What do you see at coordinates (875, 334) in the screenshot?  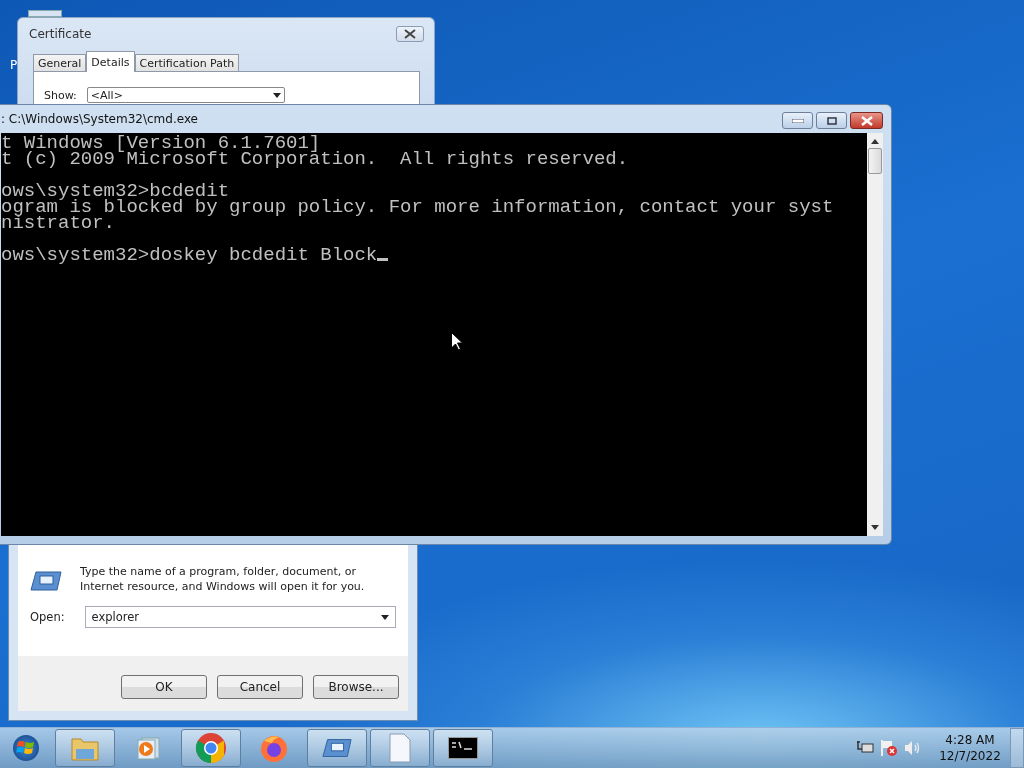 I see `scrollbar` at bounding box center [875, 334].